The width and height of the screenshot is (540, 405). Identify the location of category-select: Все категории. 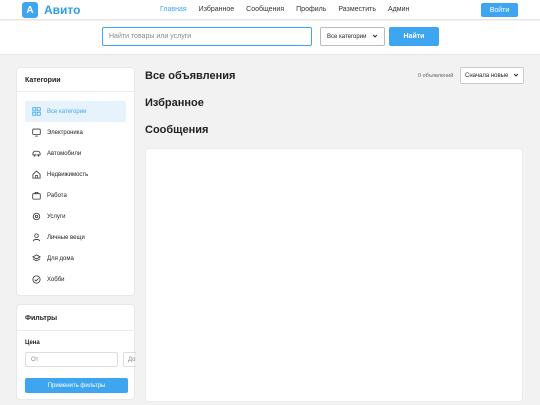
(352, 36).